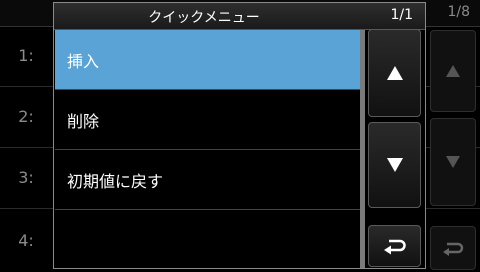 The image size is (480, 272). I want to click on background-row-number: 2:, so click(26, 116).